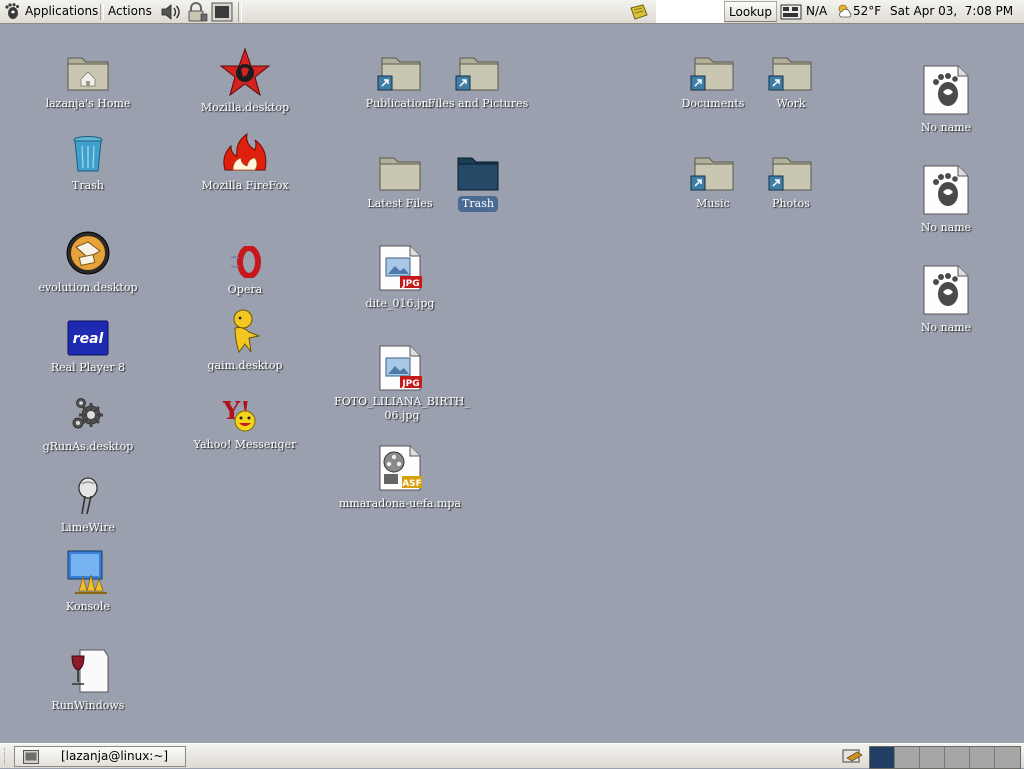  I want to click on desktop-icon-opera: Opera, so click(245, 271).